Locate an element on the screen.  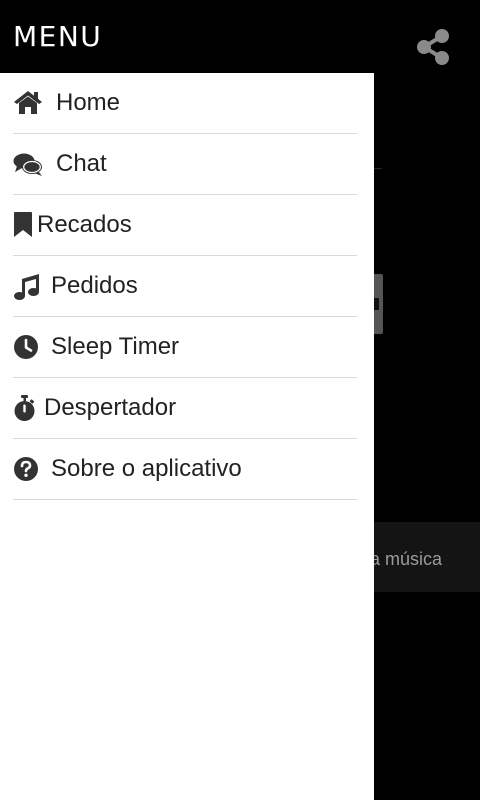
background-song-bar: a música is located at coordinates (427, 557).